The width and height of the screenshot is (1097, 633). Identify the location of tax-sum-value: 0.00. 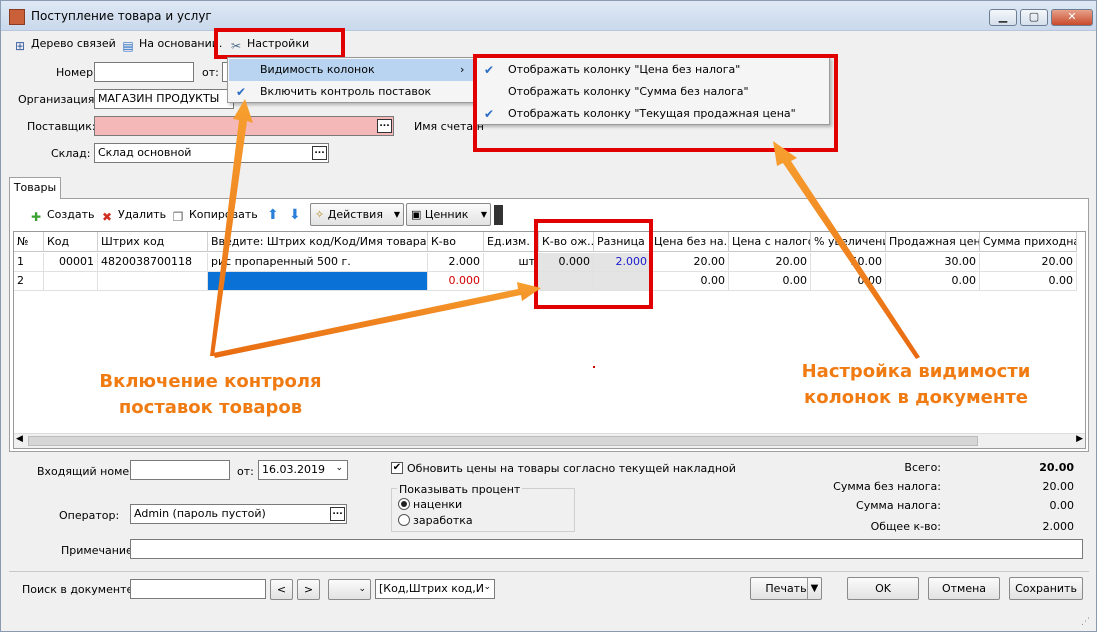
(1062, 505).